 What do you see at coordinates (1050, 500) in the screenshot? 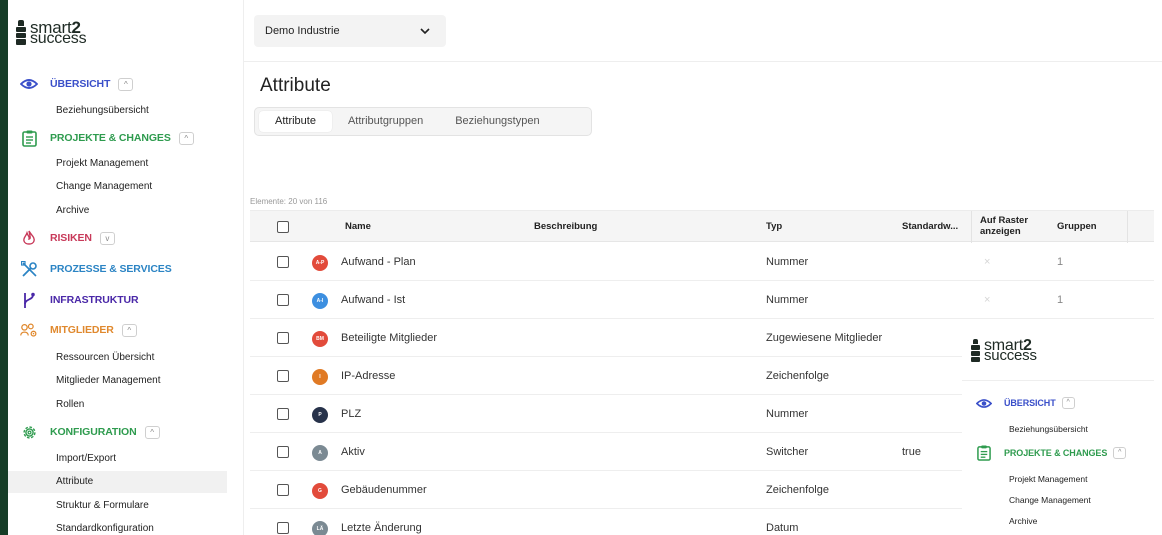
I see `overlay-item-change-management: Change Management` at bounding box center [1050, 500].